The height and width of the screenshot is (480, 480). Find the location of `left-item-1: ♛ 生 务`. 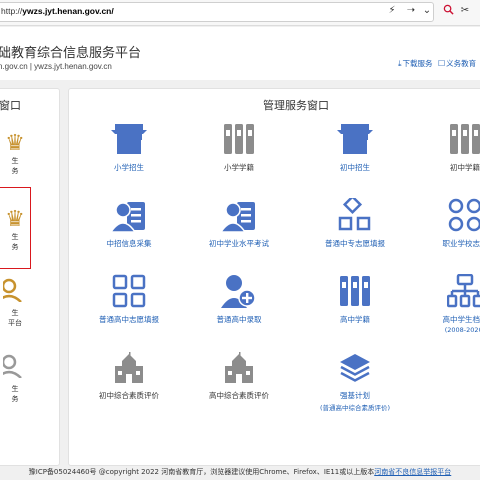

left-item-1: ♛ 生 务 is located at coordinates (15, 154).